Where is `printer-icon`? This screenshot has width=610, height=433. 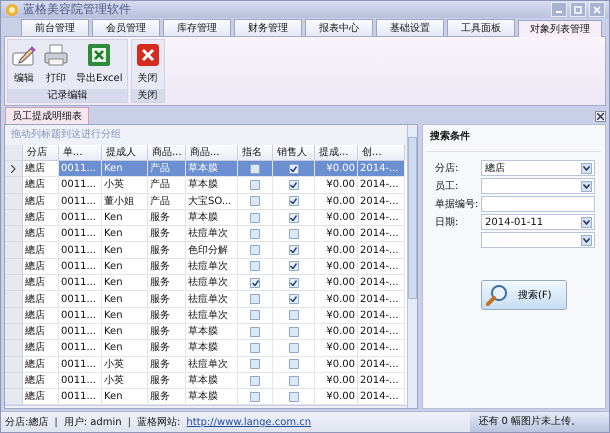 printer-icon is located at coordinates (56, 55).